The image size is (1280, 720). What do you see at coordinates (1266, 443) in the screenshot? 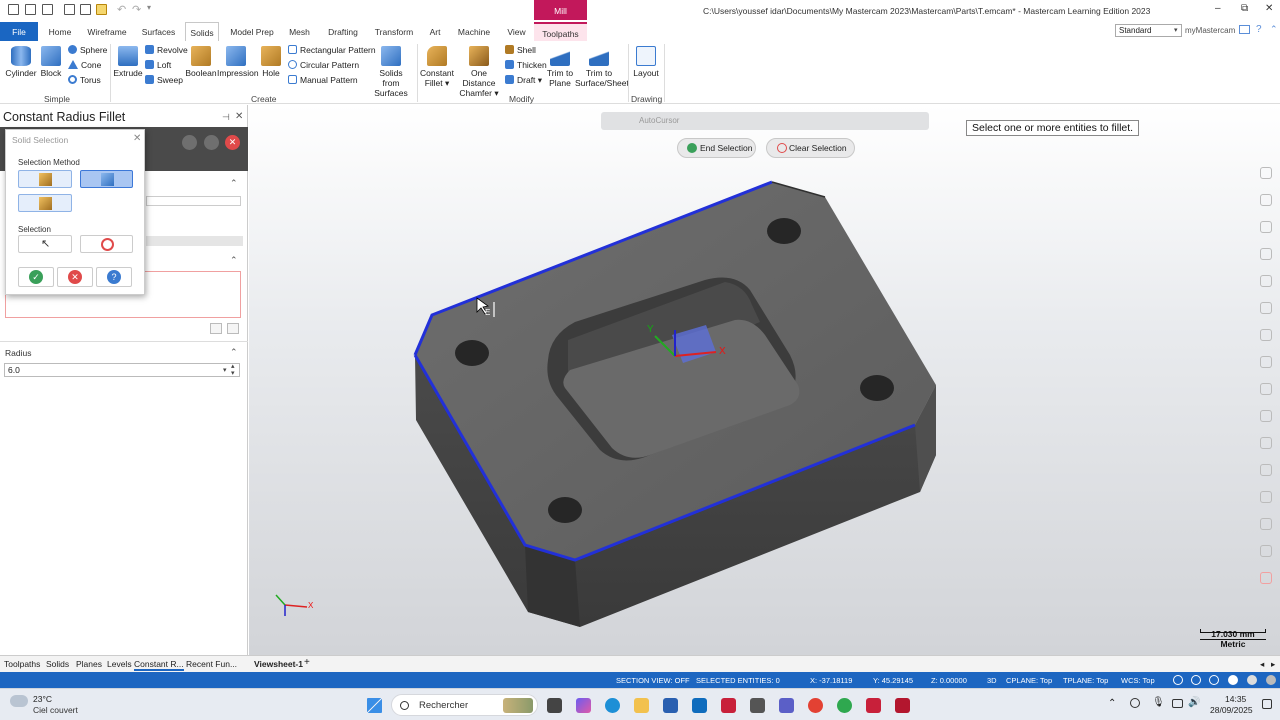
I see `analyze-icon` at bounding box center [1266, 443].